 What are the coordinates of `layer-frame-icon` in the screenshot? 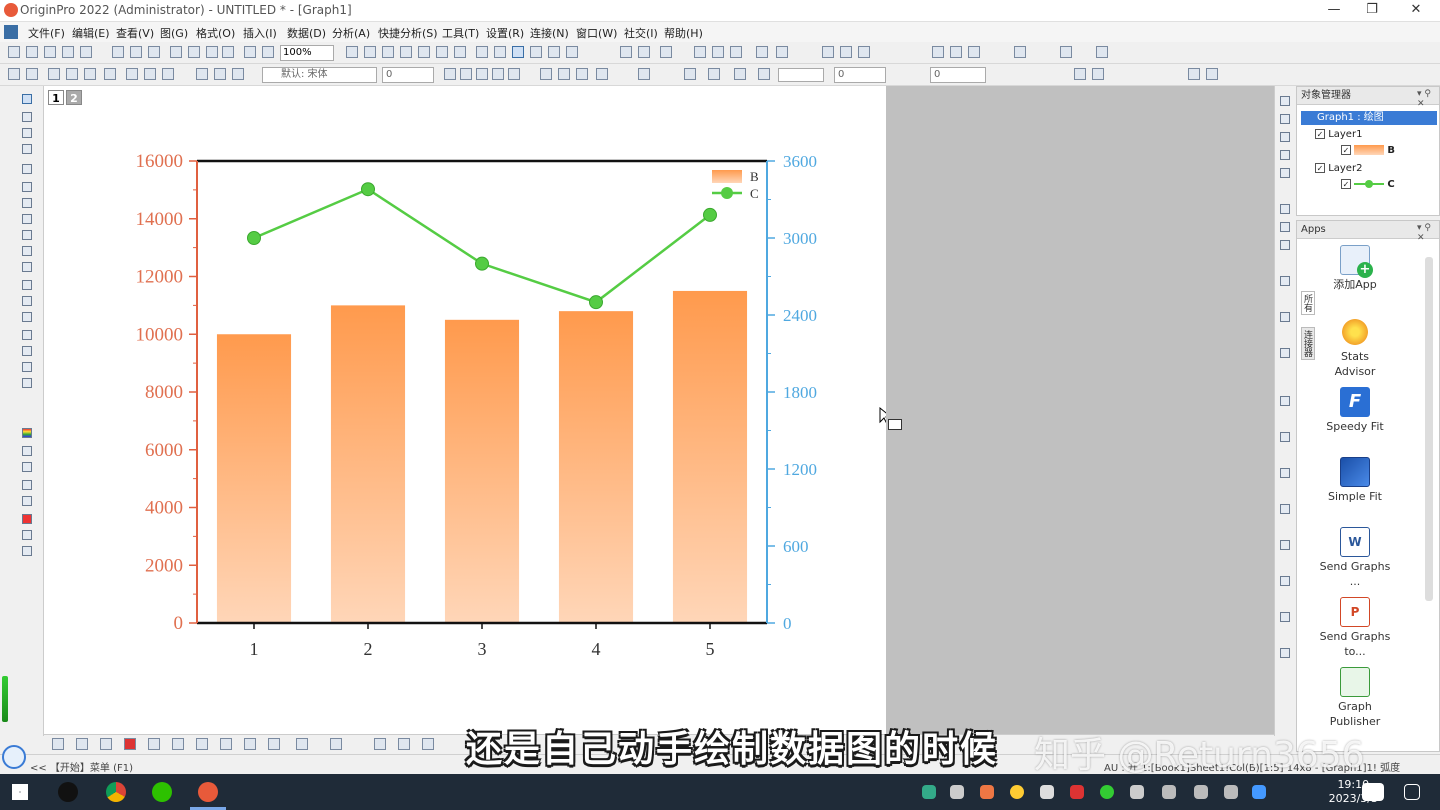 It's located at (27, 451).